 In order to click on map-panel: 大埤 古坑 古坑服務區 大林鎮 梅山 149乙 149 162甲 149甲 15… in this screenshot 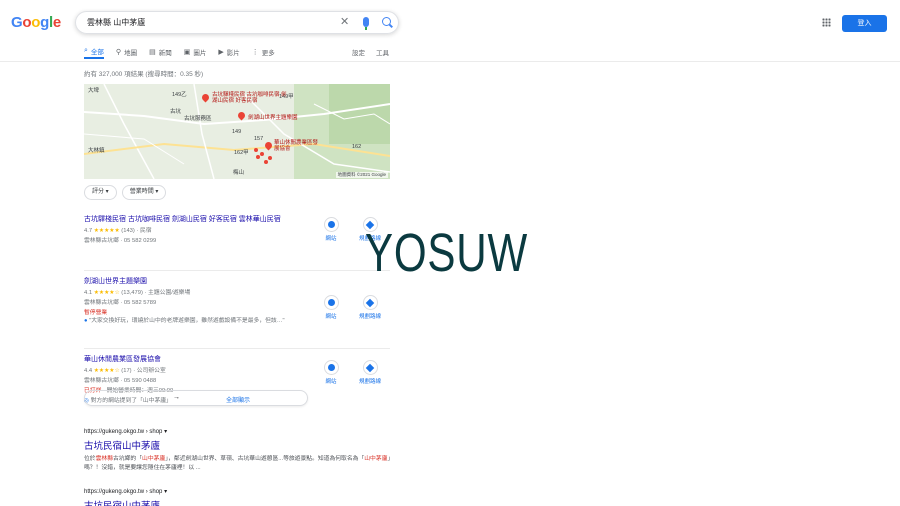, I will do `click(237, 131)`.